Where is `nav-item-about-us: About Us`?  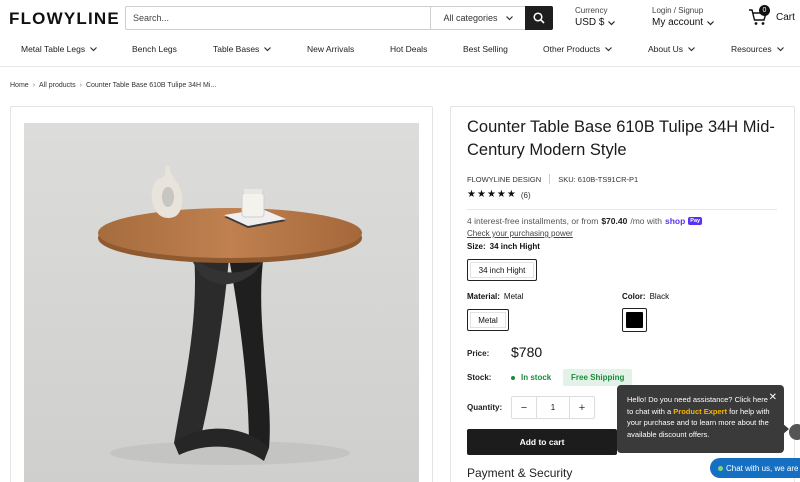
nav-item-about-us: About Us is located at coordinates (671, 49).